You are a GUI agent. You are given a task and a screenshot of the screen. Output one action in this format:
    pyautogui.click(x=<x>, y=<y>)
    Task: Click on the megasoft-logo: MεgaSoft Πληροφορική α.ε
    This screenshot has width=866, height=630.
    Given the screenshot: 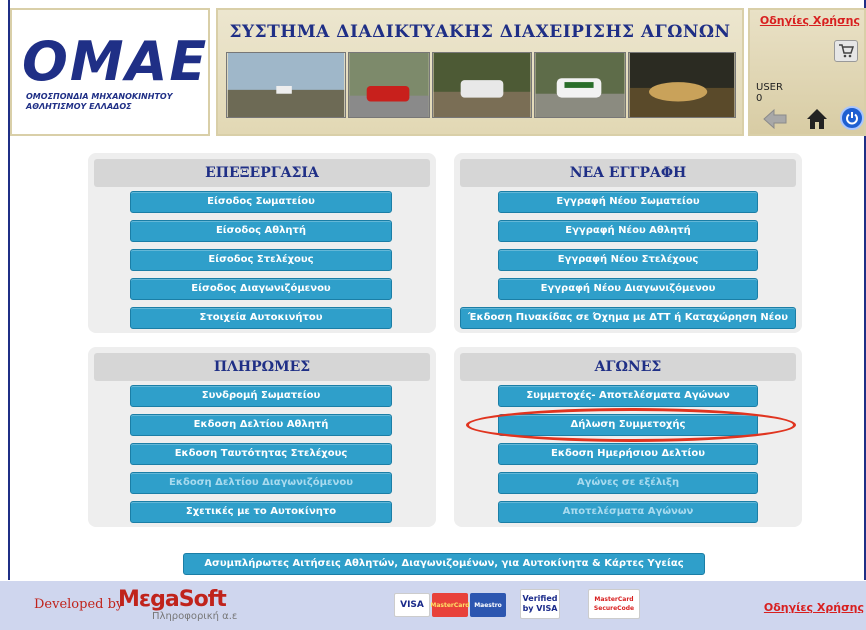 What is the action you would take?
    pyautogui.click(x=193, y=606)
    